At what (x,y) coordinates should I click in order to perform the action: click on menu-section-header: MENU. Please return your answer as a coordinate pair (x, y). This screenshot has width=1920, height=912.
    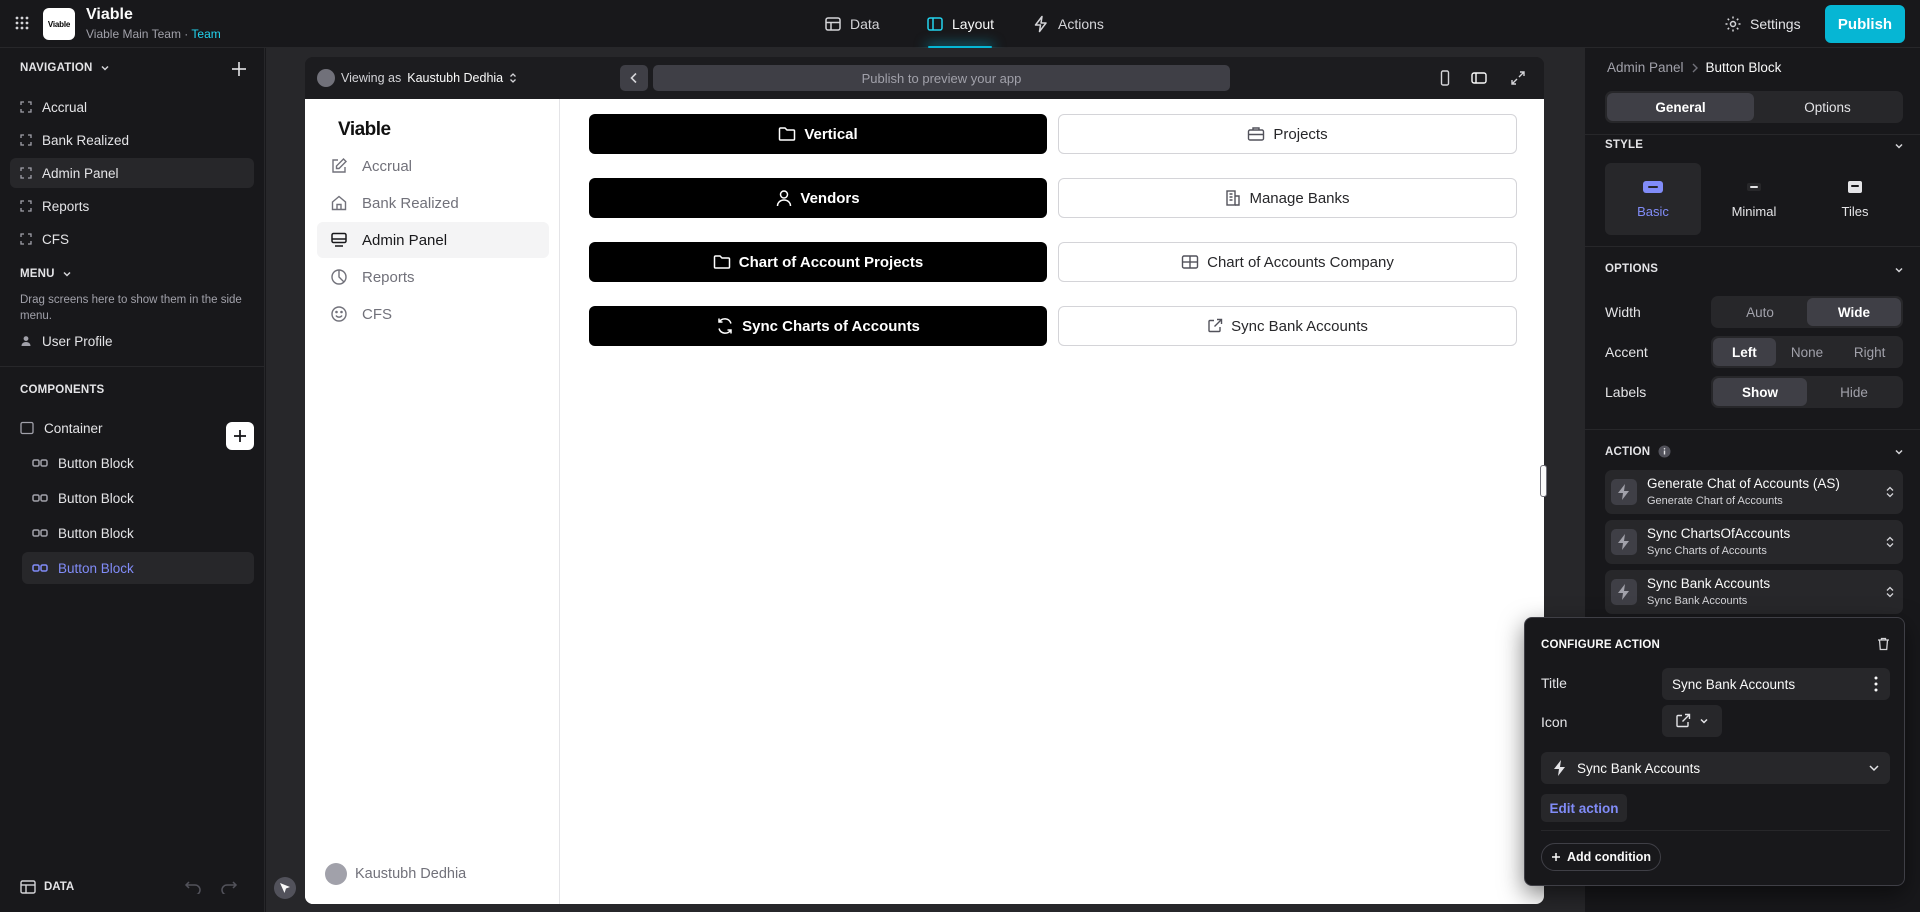
    Looking at the image, I should click on (46, 274).